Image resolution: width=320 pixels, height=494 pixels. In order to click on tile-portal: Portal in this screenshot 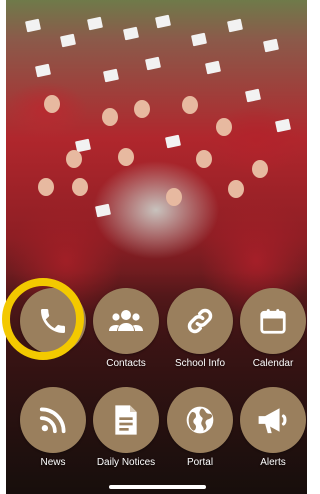, I will do `click(200, 427)`.